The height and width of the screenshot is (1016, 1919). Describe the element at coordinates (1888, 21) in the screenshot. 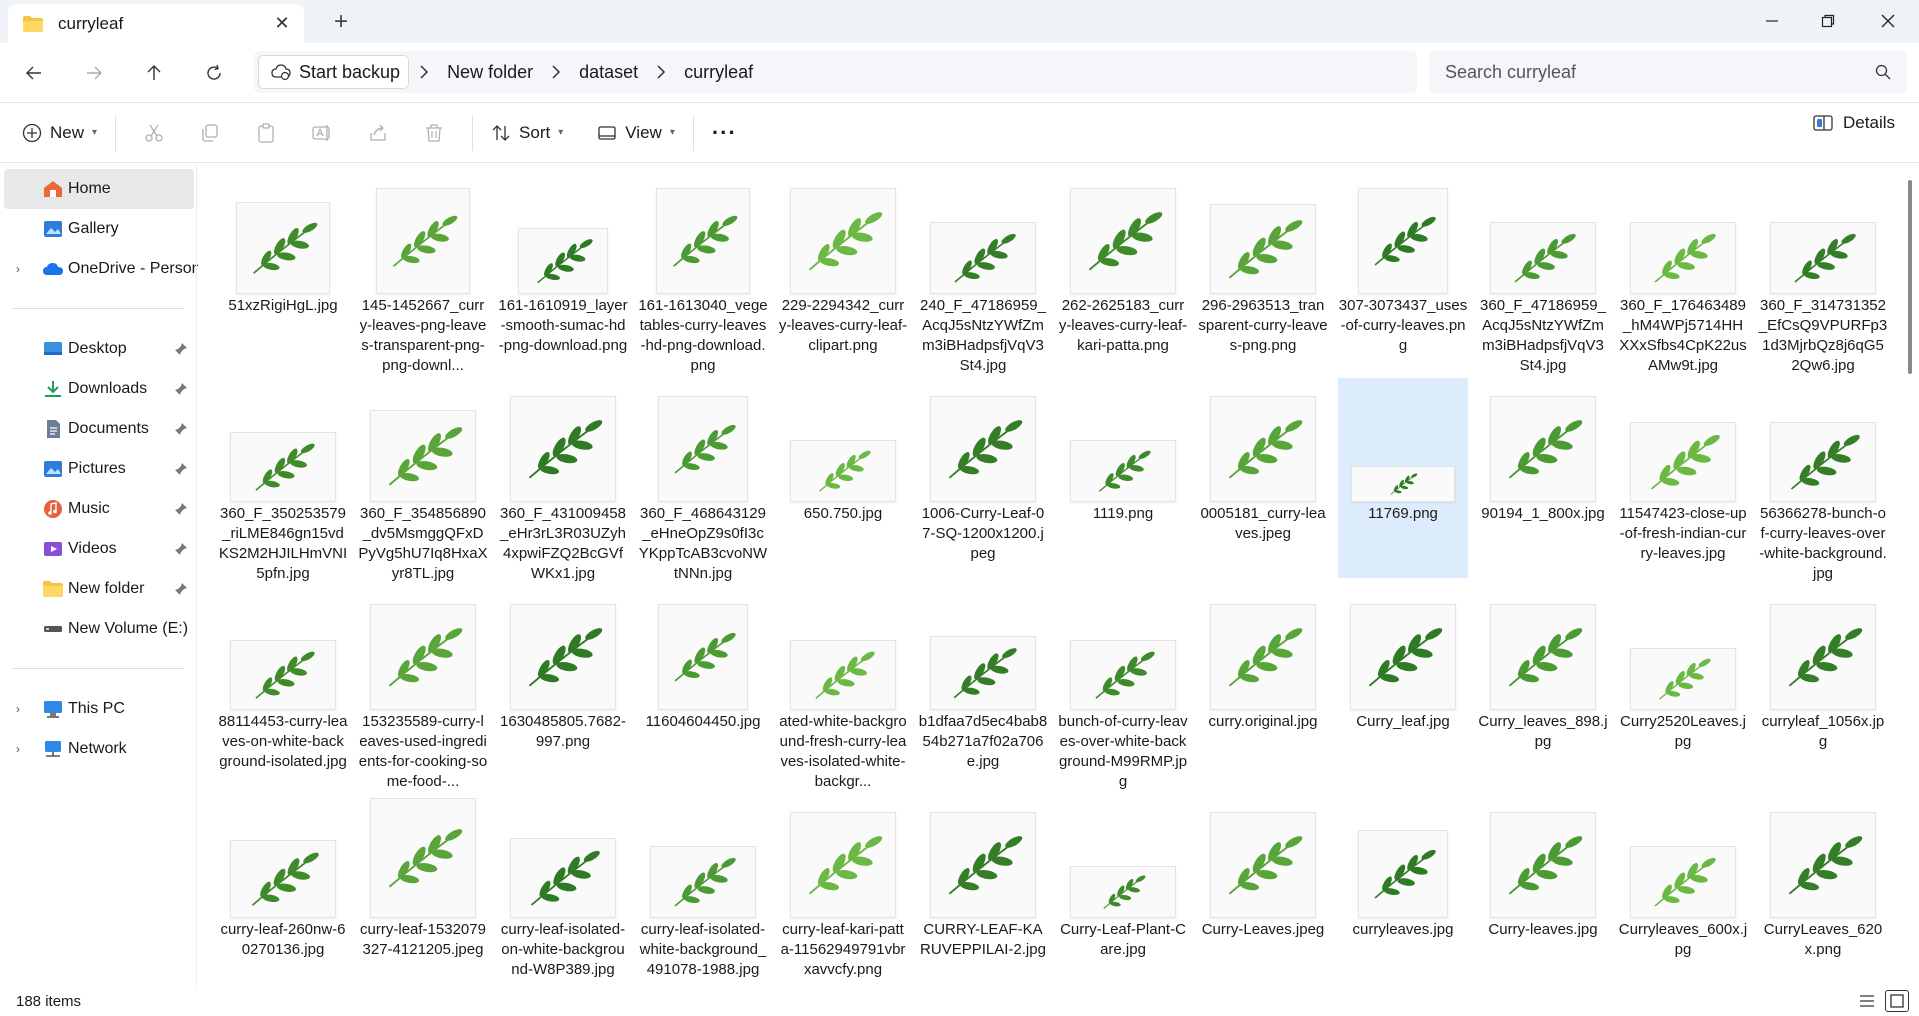

I see `close-window-button` at that location.